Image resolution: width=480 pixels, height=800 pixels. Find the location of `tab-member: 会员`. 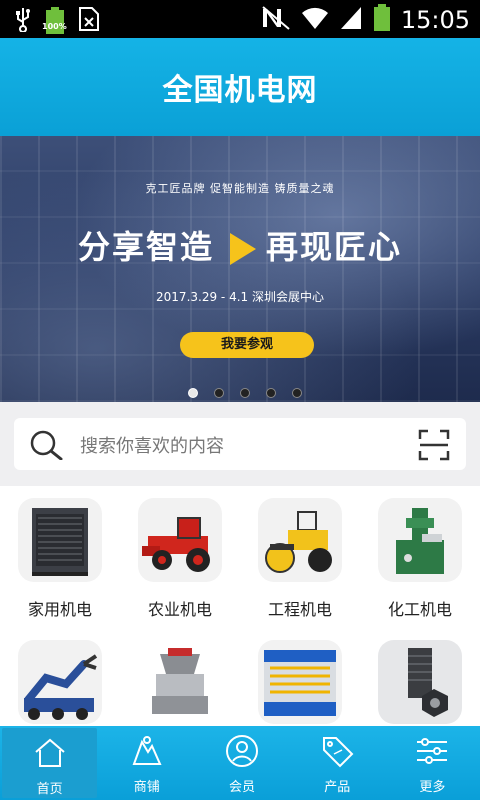

tab-member: 会员 is located at coordinates (241, 763).